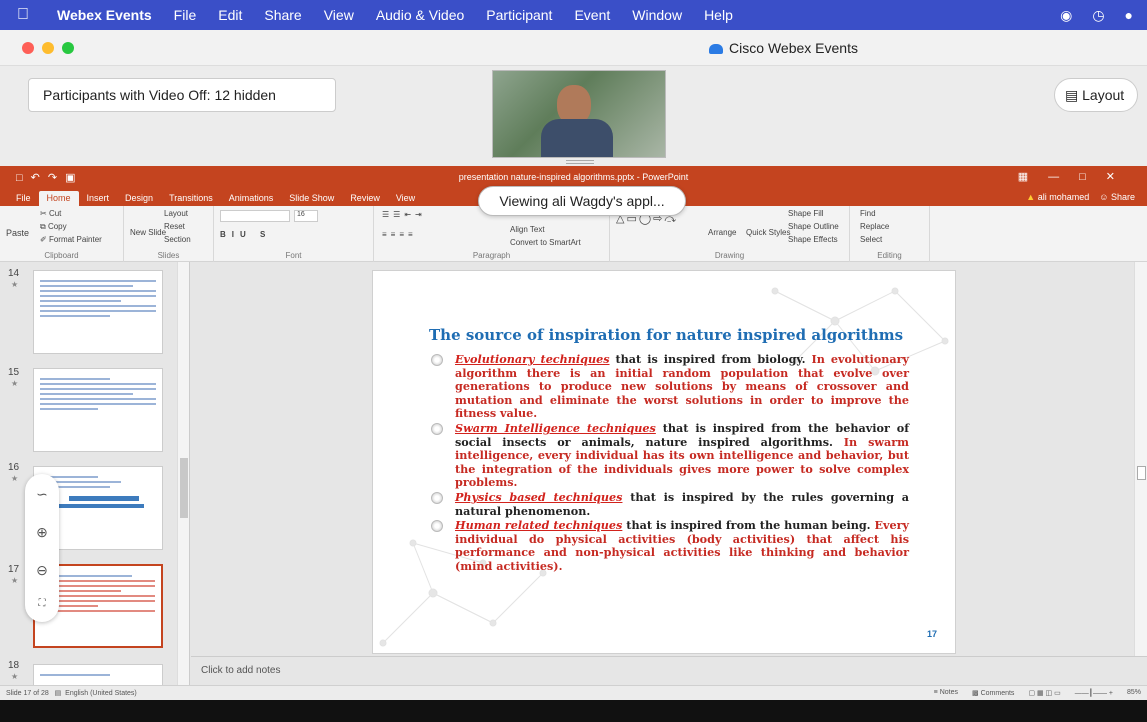 This screenshot has width=1147, height=722. I want to click on shape-outline-button: Shape Outline, so click(813, 226).